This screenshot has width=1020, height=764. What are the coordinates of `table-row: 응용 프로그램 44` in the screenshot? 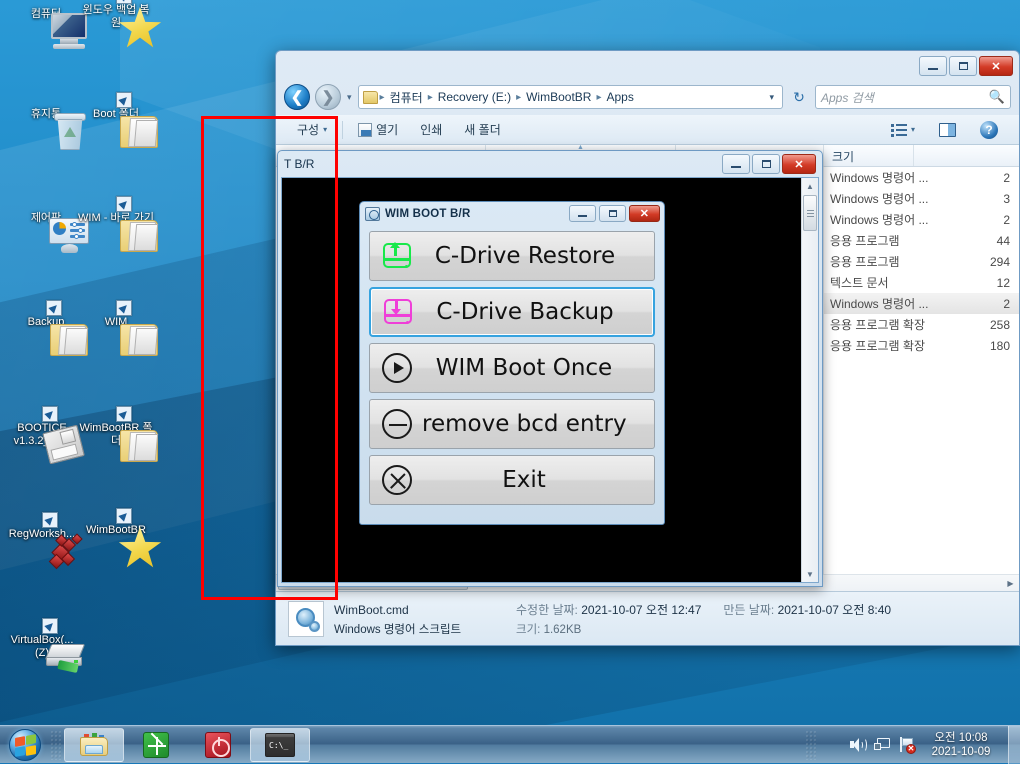 It's located at (921, 240).